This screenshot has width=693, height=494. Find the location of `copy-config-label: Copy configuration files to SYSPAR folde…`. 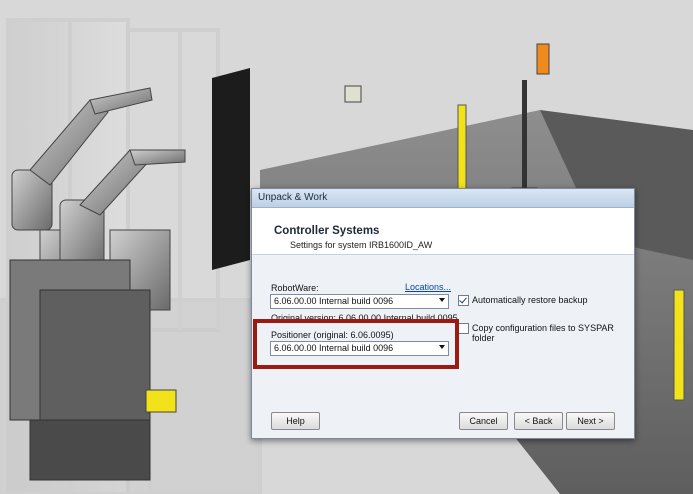

copy-config-label: Copy configuration files to SYSPAR folde… is located at coordinates (543, 333).